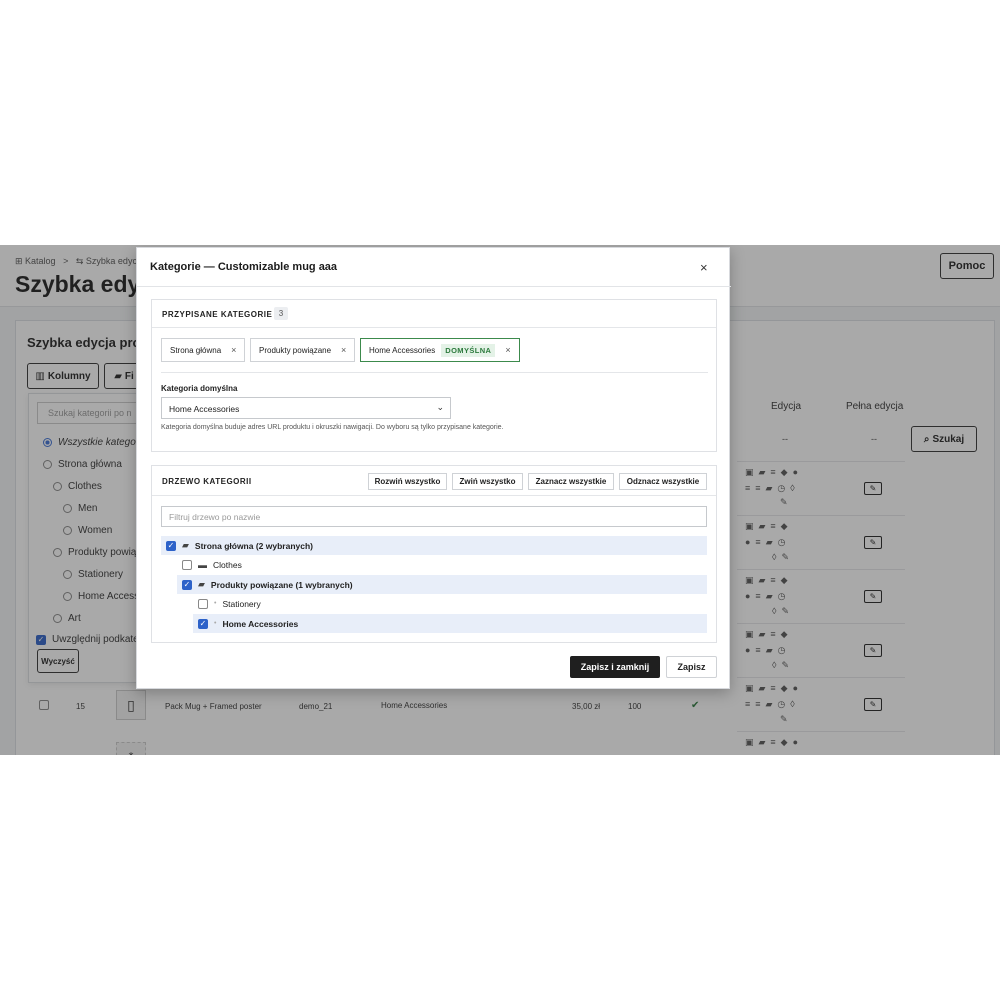  What do you see at coordinates (281, 313) in the screenshot?
I see `assigned-count-badge: 3` at bounding box center [281, 313].